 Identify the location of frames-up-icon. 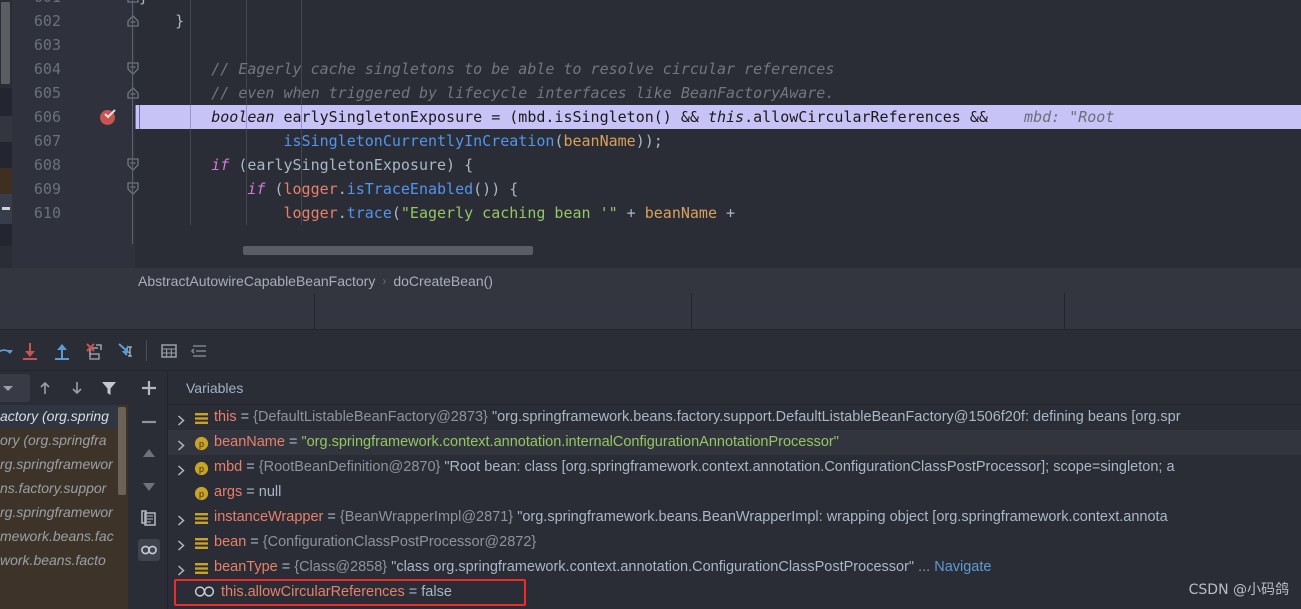
(45, 388).